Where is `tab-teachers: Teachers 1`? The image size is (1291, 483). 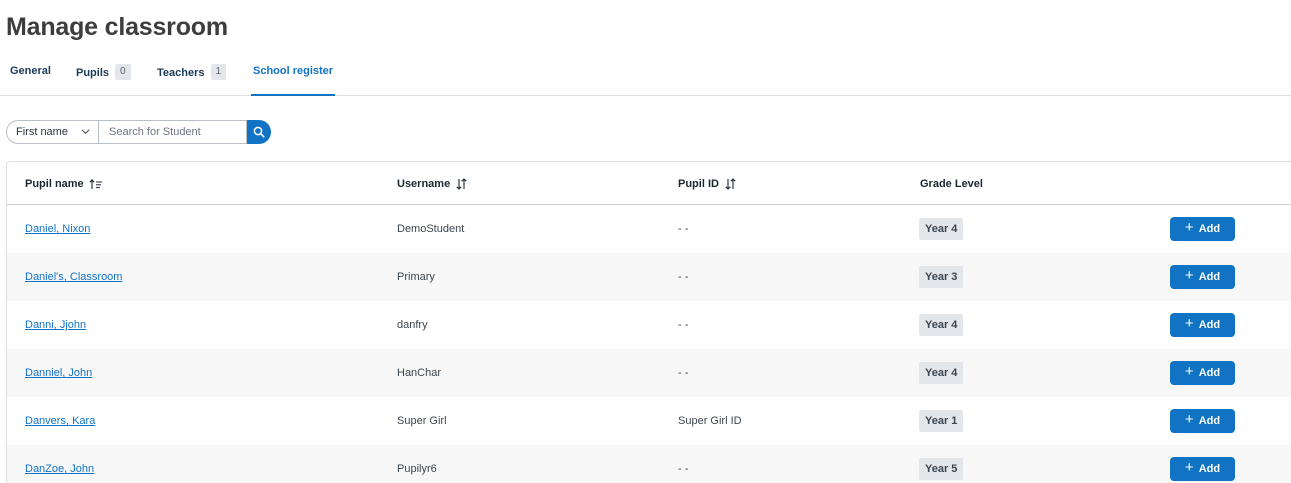
tab-teachers: Teachers 1 is located at coordinates (192, 77).